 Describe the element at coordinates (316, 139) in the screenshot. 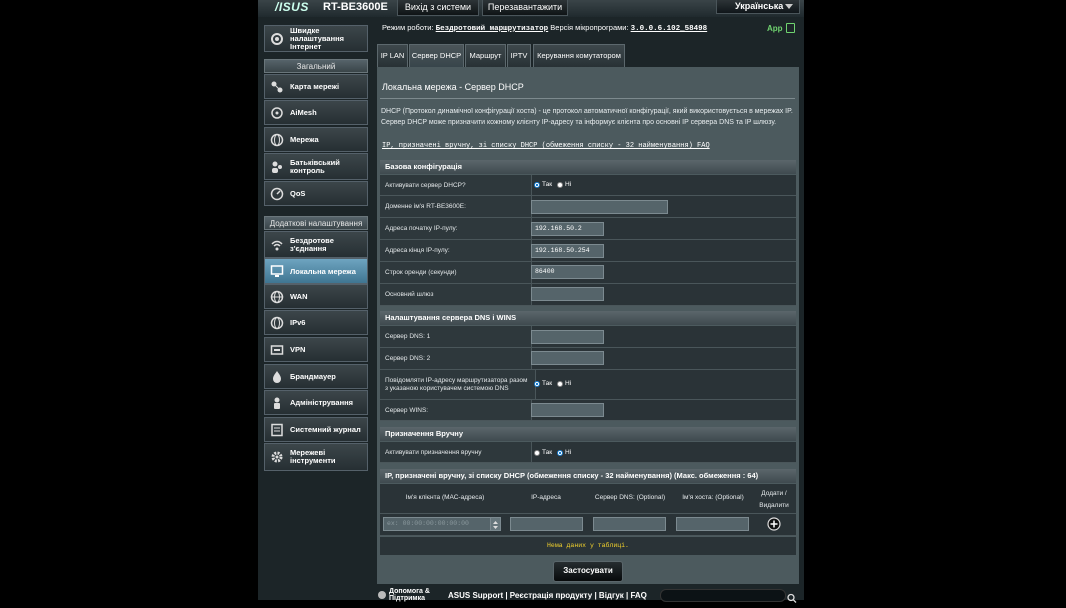

I see `sidebar-item-network: Мережа` at that location.